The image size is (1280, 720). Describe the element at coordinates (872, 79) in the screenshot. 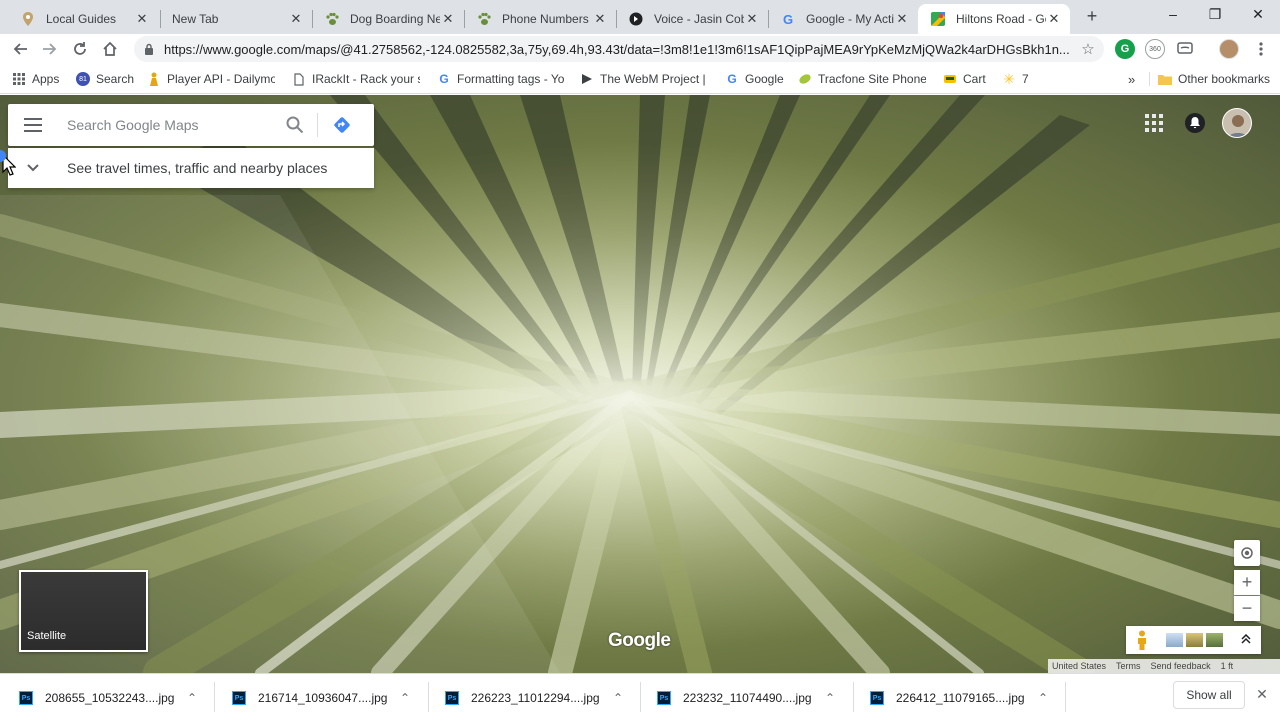

I see `bookmark-label: Tracfone Site Phone C` at that location.